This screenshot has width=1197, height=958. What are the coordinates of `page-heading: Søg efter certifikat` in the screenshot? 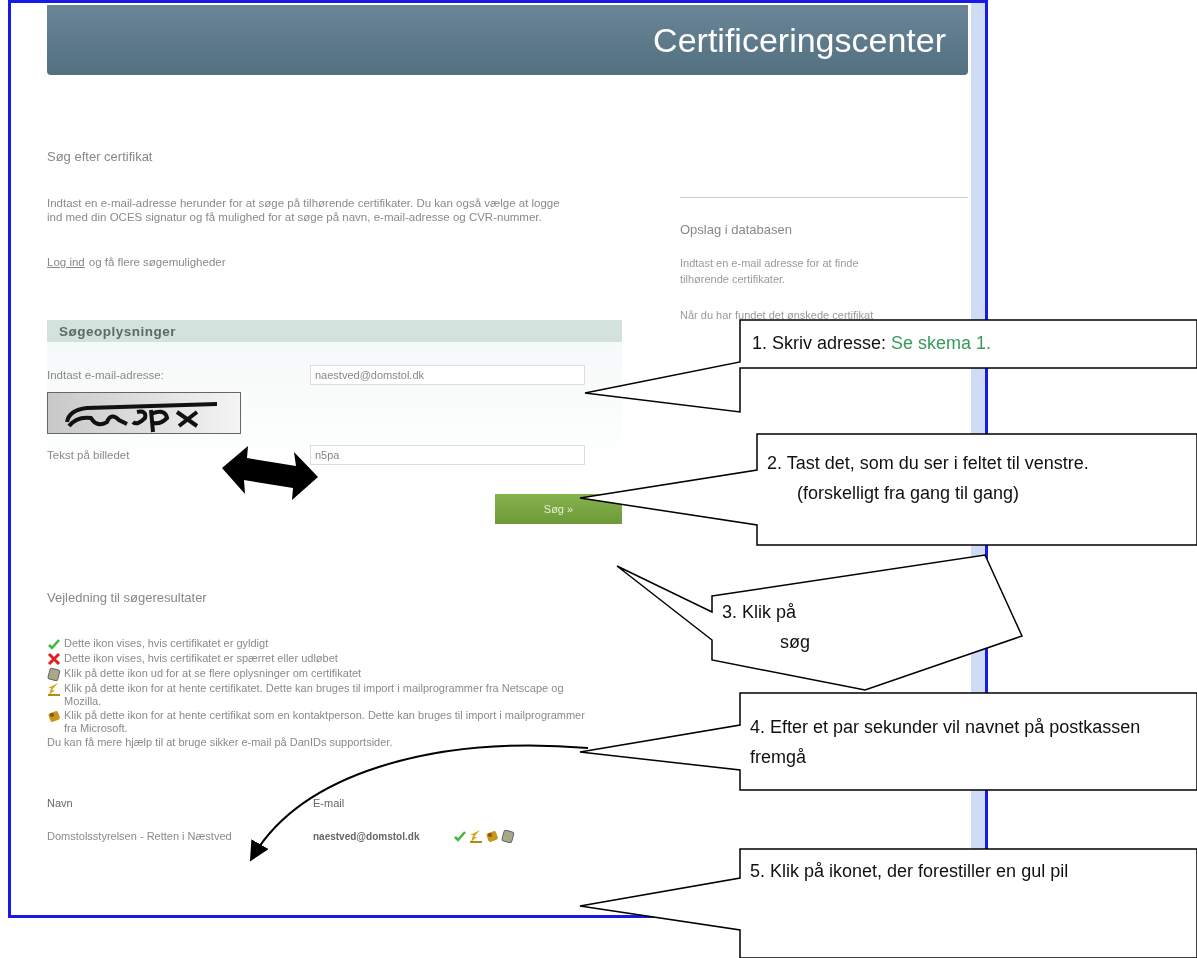 It's located at (100, 156).